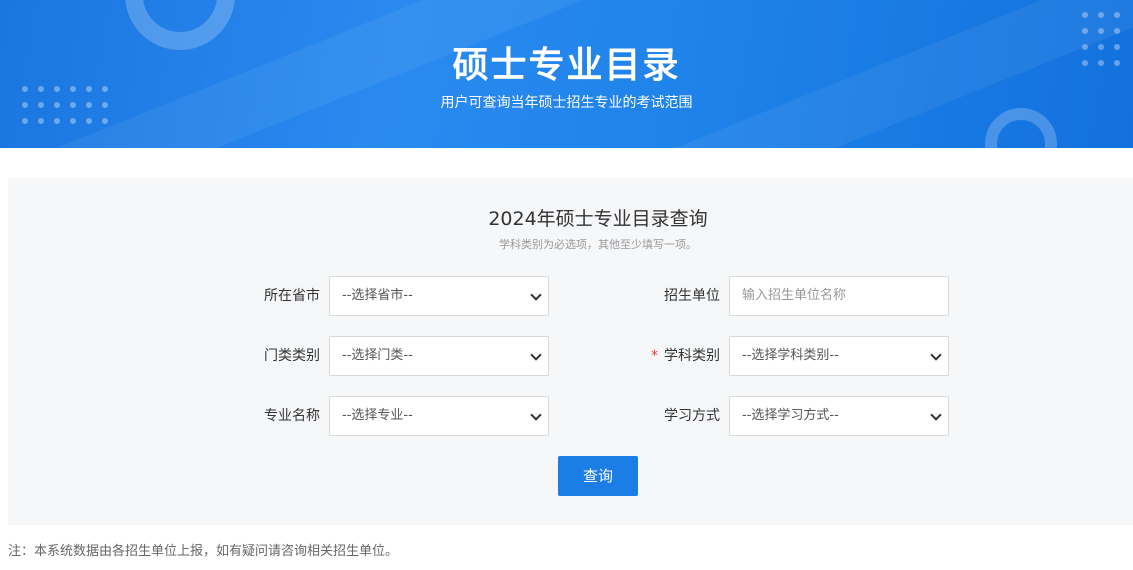  What do you see at coordinates (377, 295) in the screenshot?
I see `province-select-value: --选择省市--` at bounding box center [377, 295].